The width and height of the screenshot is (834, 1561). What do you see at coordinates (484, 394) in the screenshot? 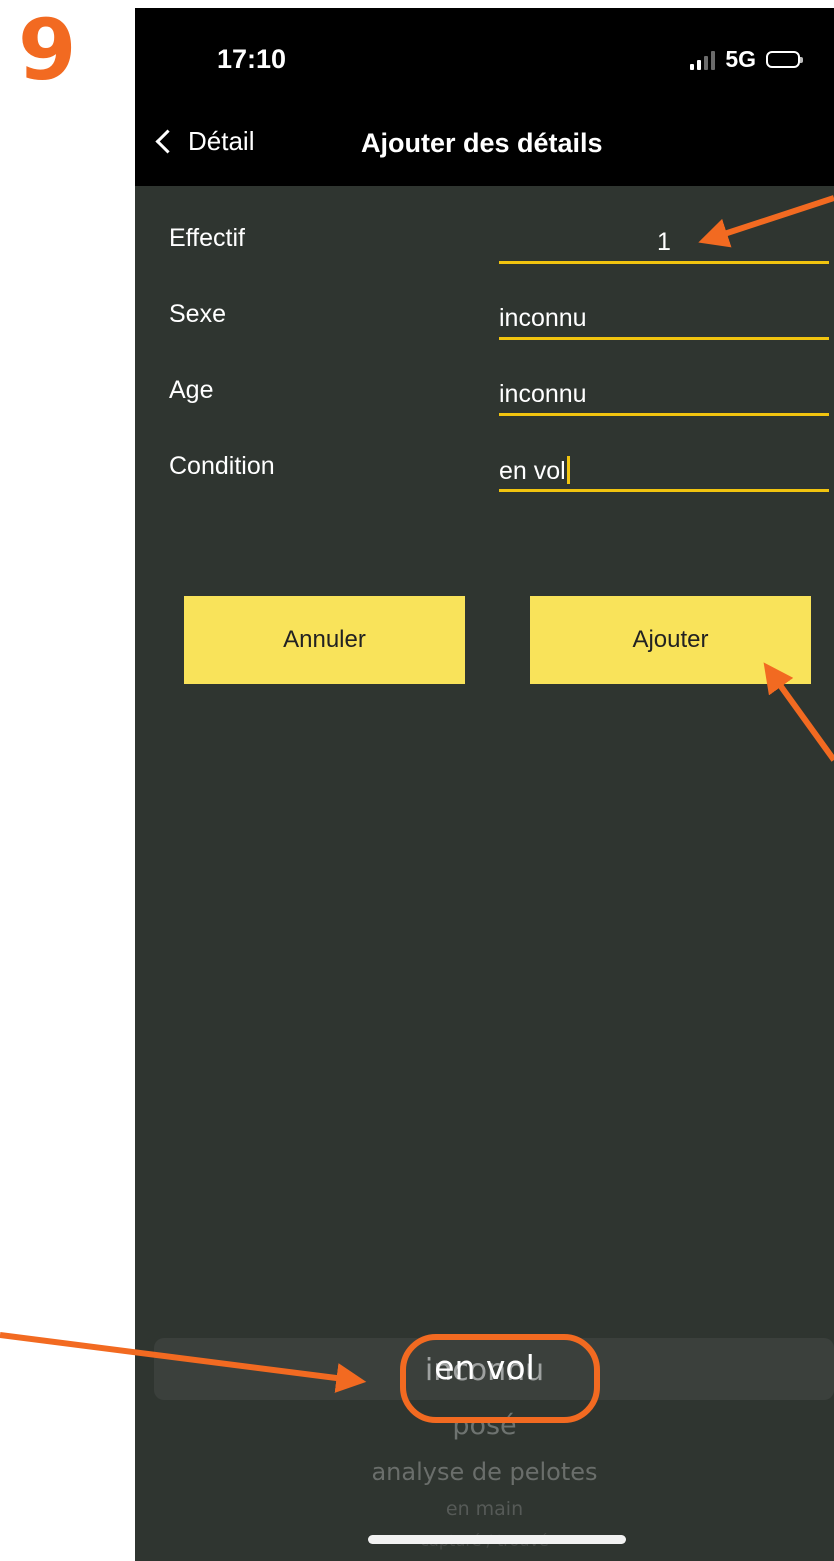
I see `form-row-age: Age inconnu` at bounding box center [484, 394].